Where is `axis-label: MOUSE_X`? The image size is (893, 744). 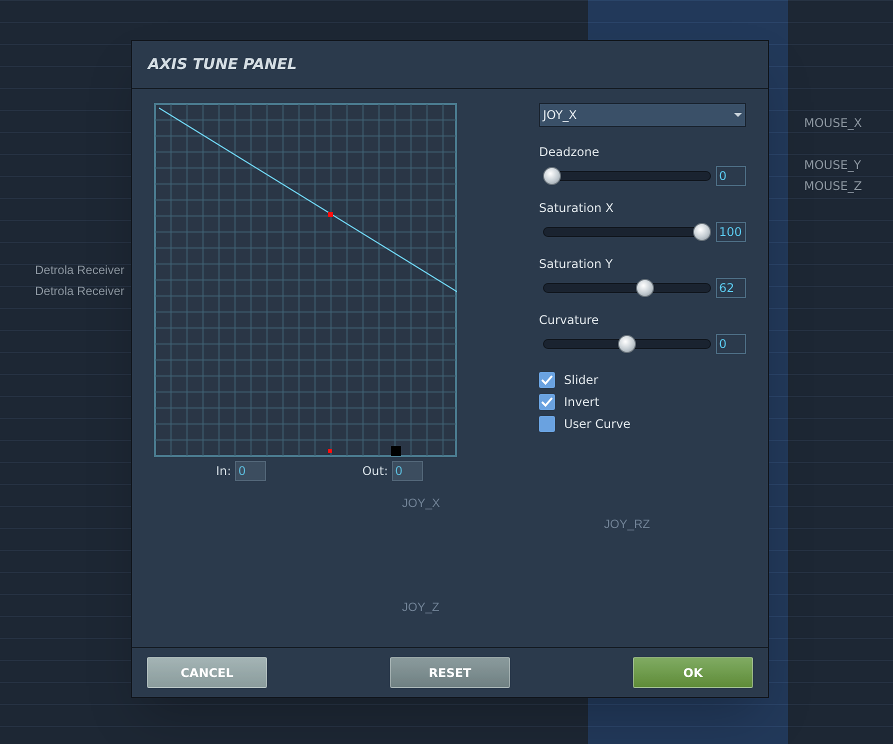
axis-label: MOUSE_X is located at coordinates (833, 123).